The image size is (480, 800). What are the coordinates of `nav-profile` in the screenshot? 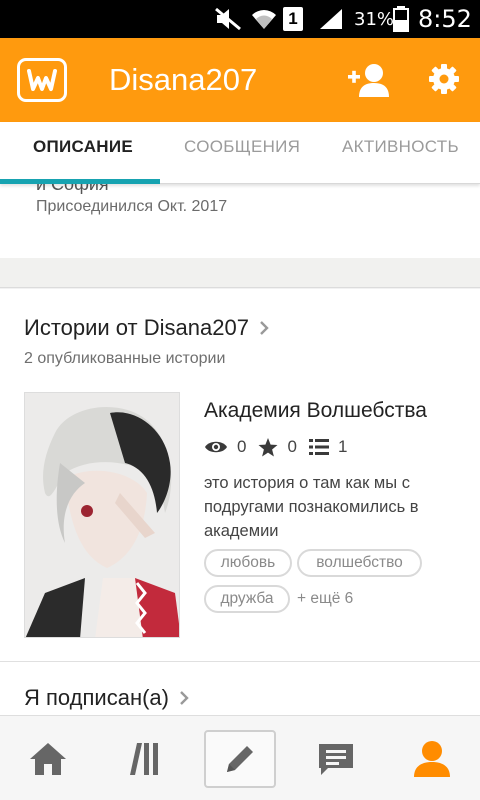 It's located at (432, 758).